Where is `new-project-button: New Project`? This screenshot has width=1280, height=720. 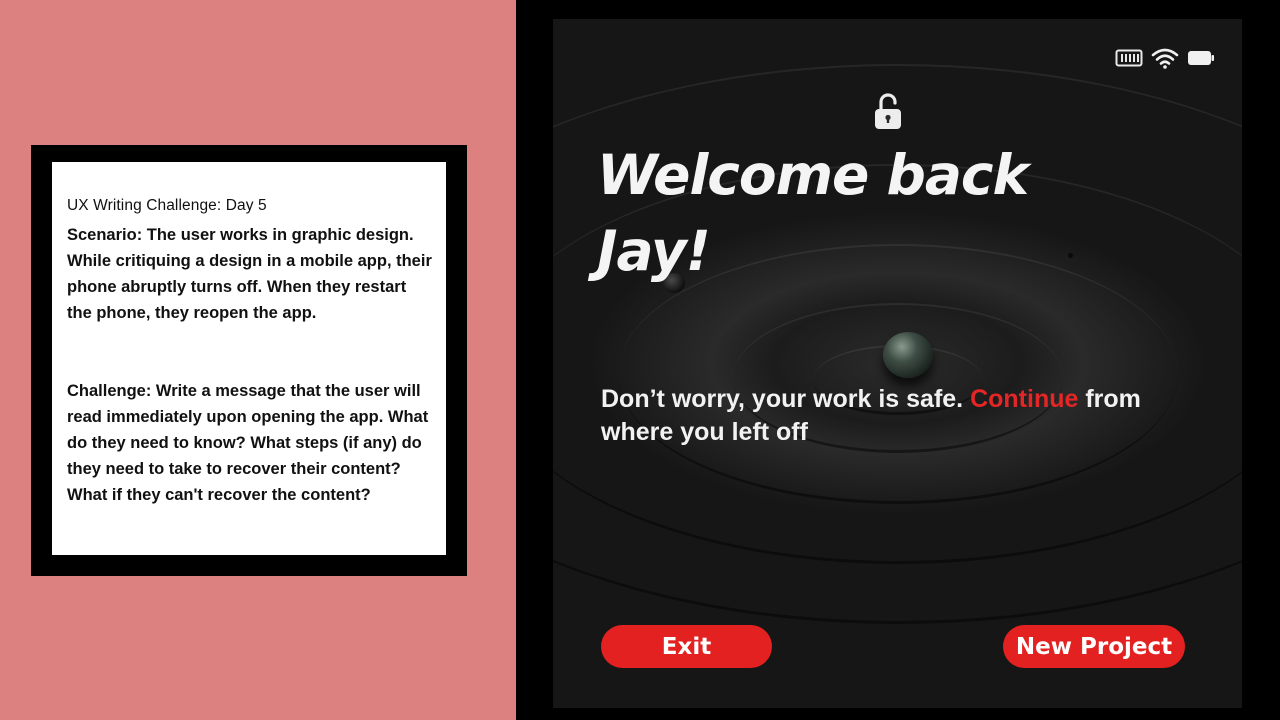
new-project-button: New Project is located at coordinates (1094, 646).